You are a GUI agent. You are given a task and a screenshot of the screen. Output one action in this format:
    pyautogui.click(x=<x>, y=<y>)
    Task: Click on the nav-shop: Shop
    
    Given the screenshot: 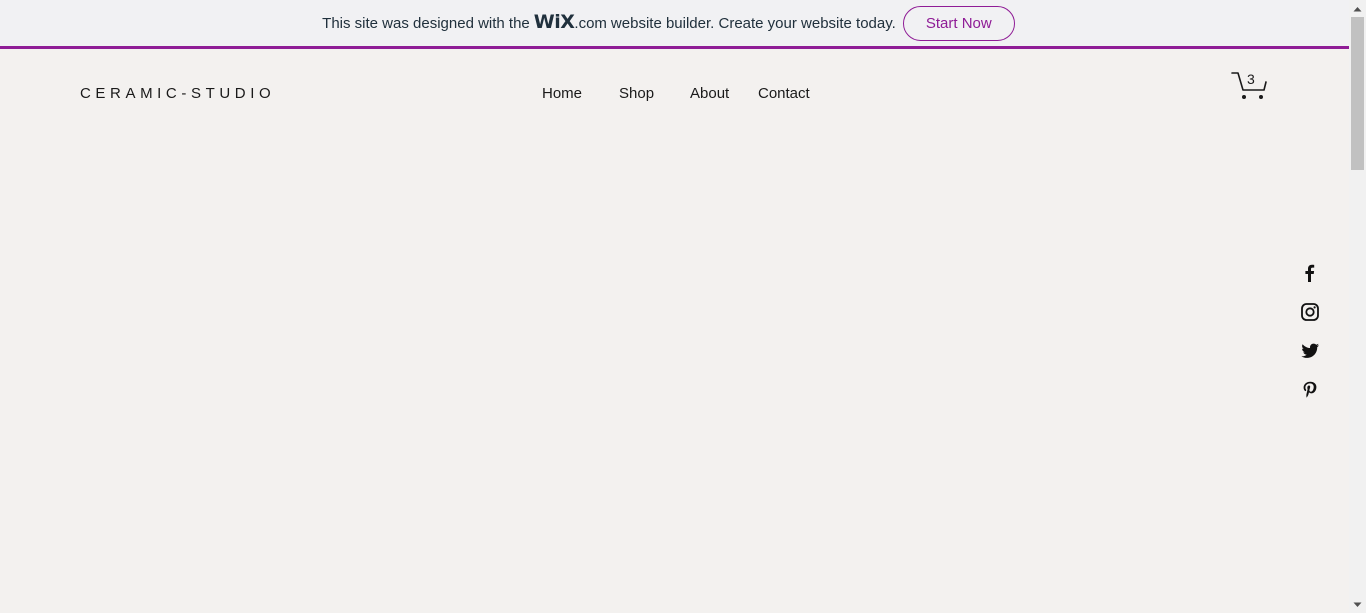 What is the action you would take?
    pyautogui.click(x=636, y=93)
    